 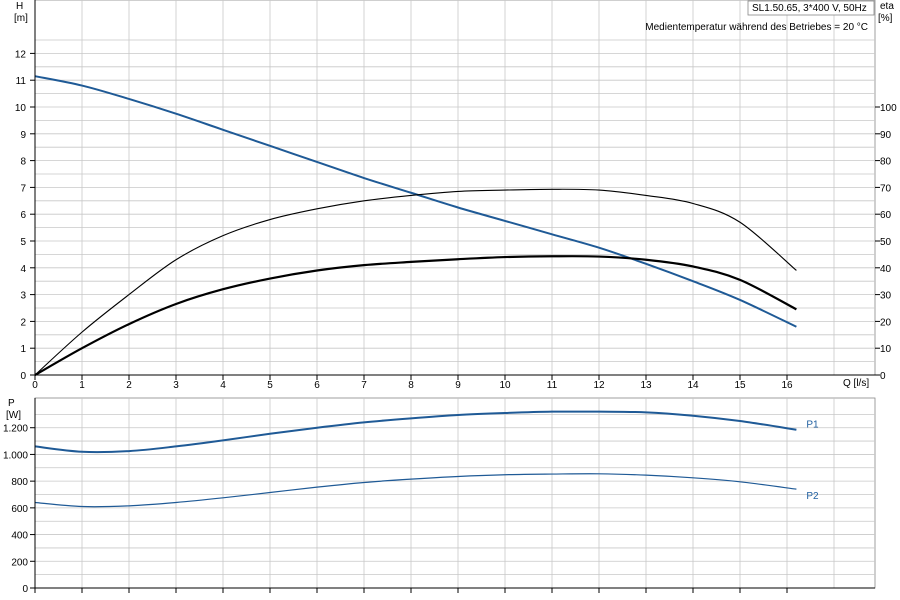 What do you see at coordinates (19, 6) in the screenshot?
I see `left-axis-label-h: H` at bounding box center [19, 6].